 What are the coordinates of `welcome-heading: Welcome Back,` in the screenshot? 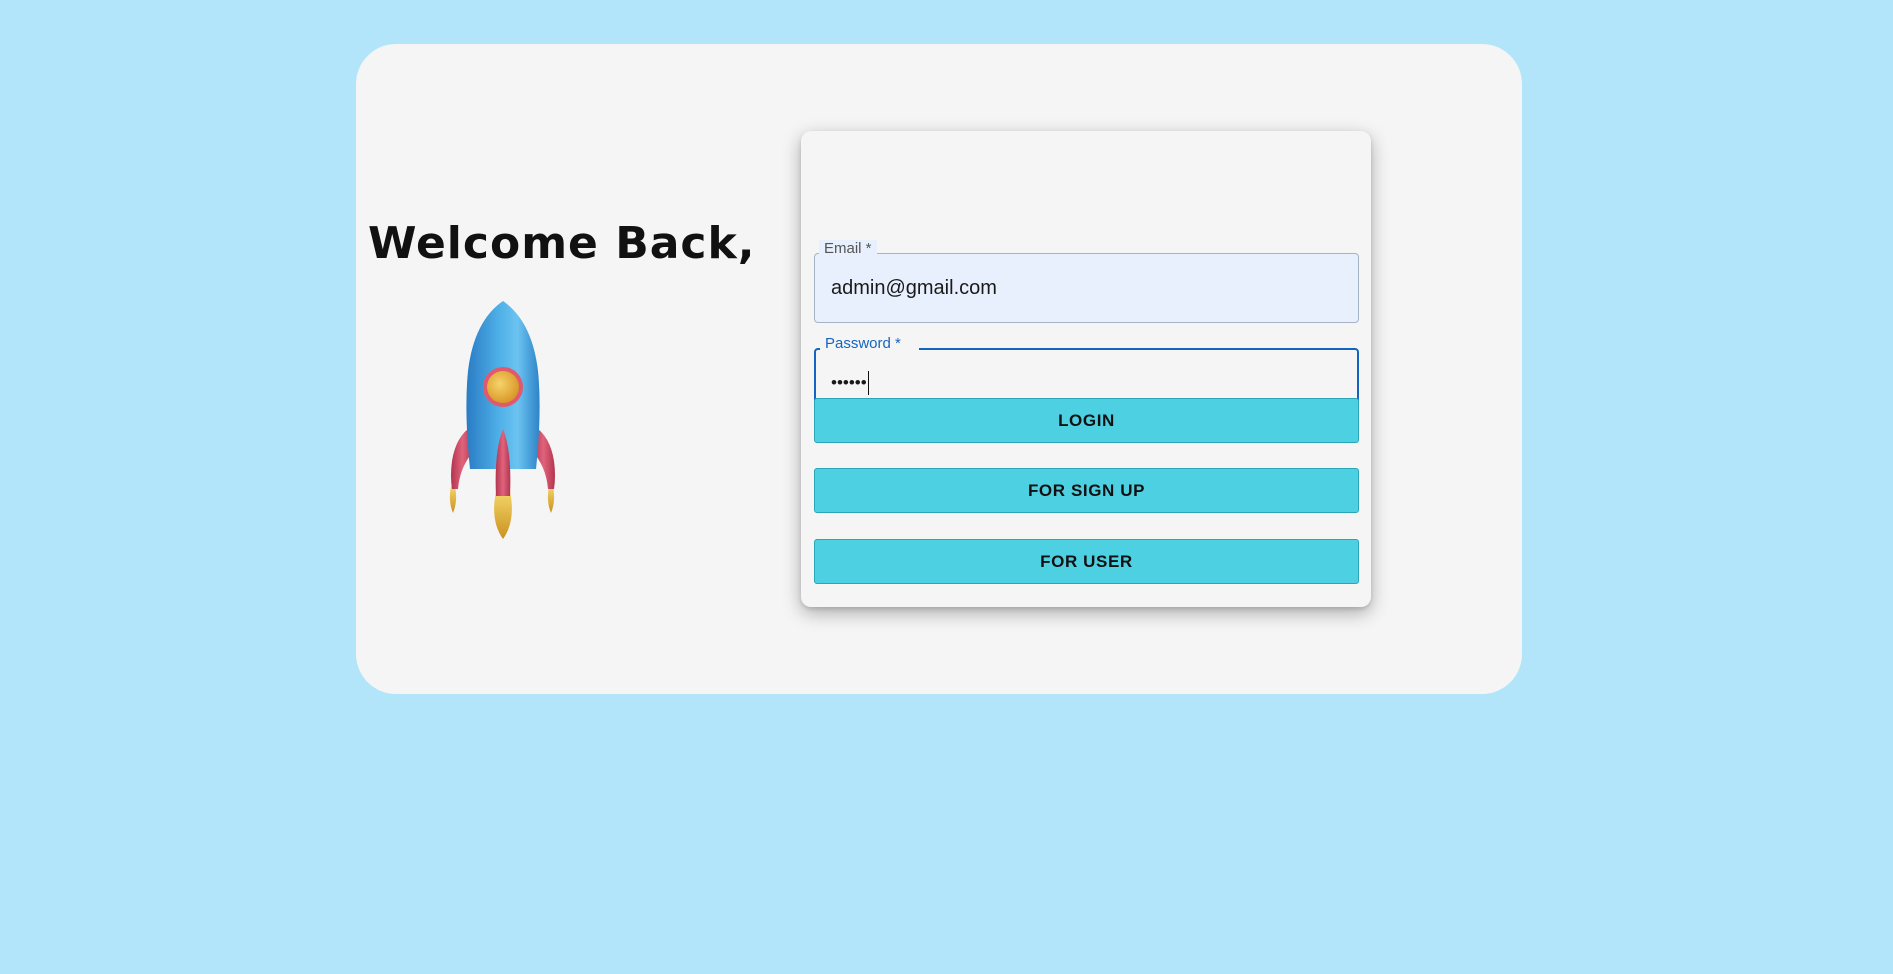 It's located at (562, 243).